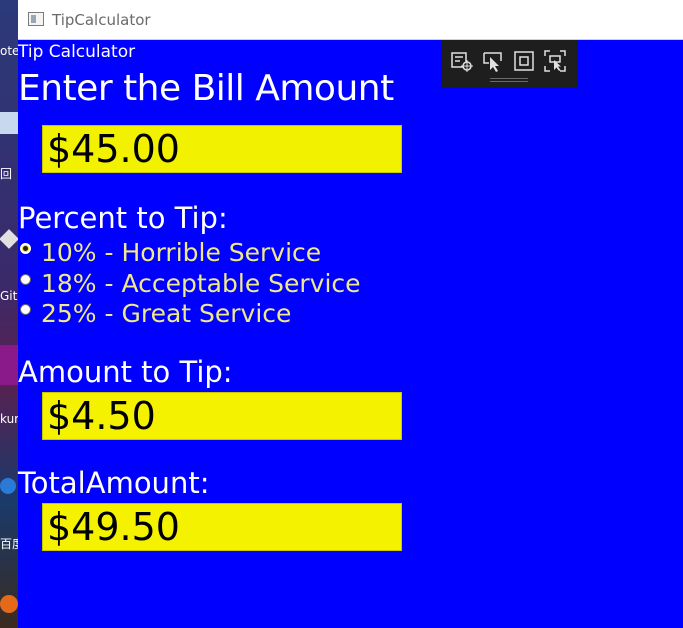 Image resolution: width=683 pixels, height=628 pixels. Describe the element at coordinates (181, 252) in the screenshot. I see `tip-option-label: 10% - Horrible Service` at that location.